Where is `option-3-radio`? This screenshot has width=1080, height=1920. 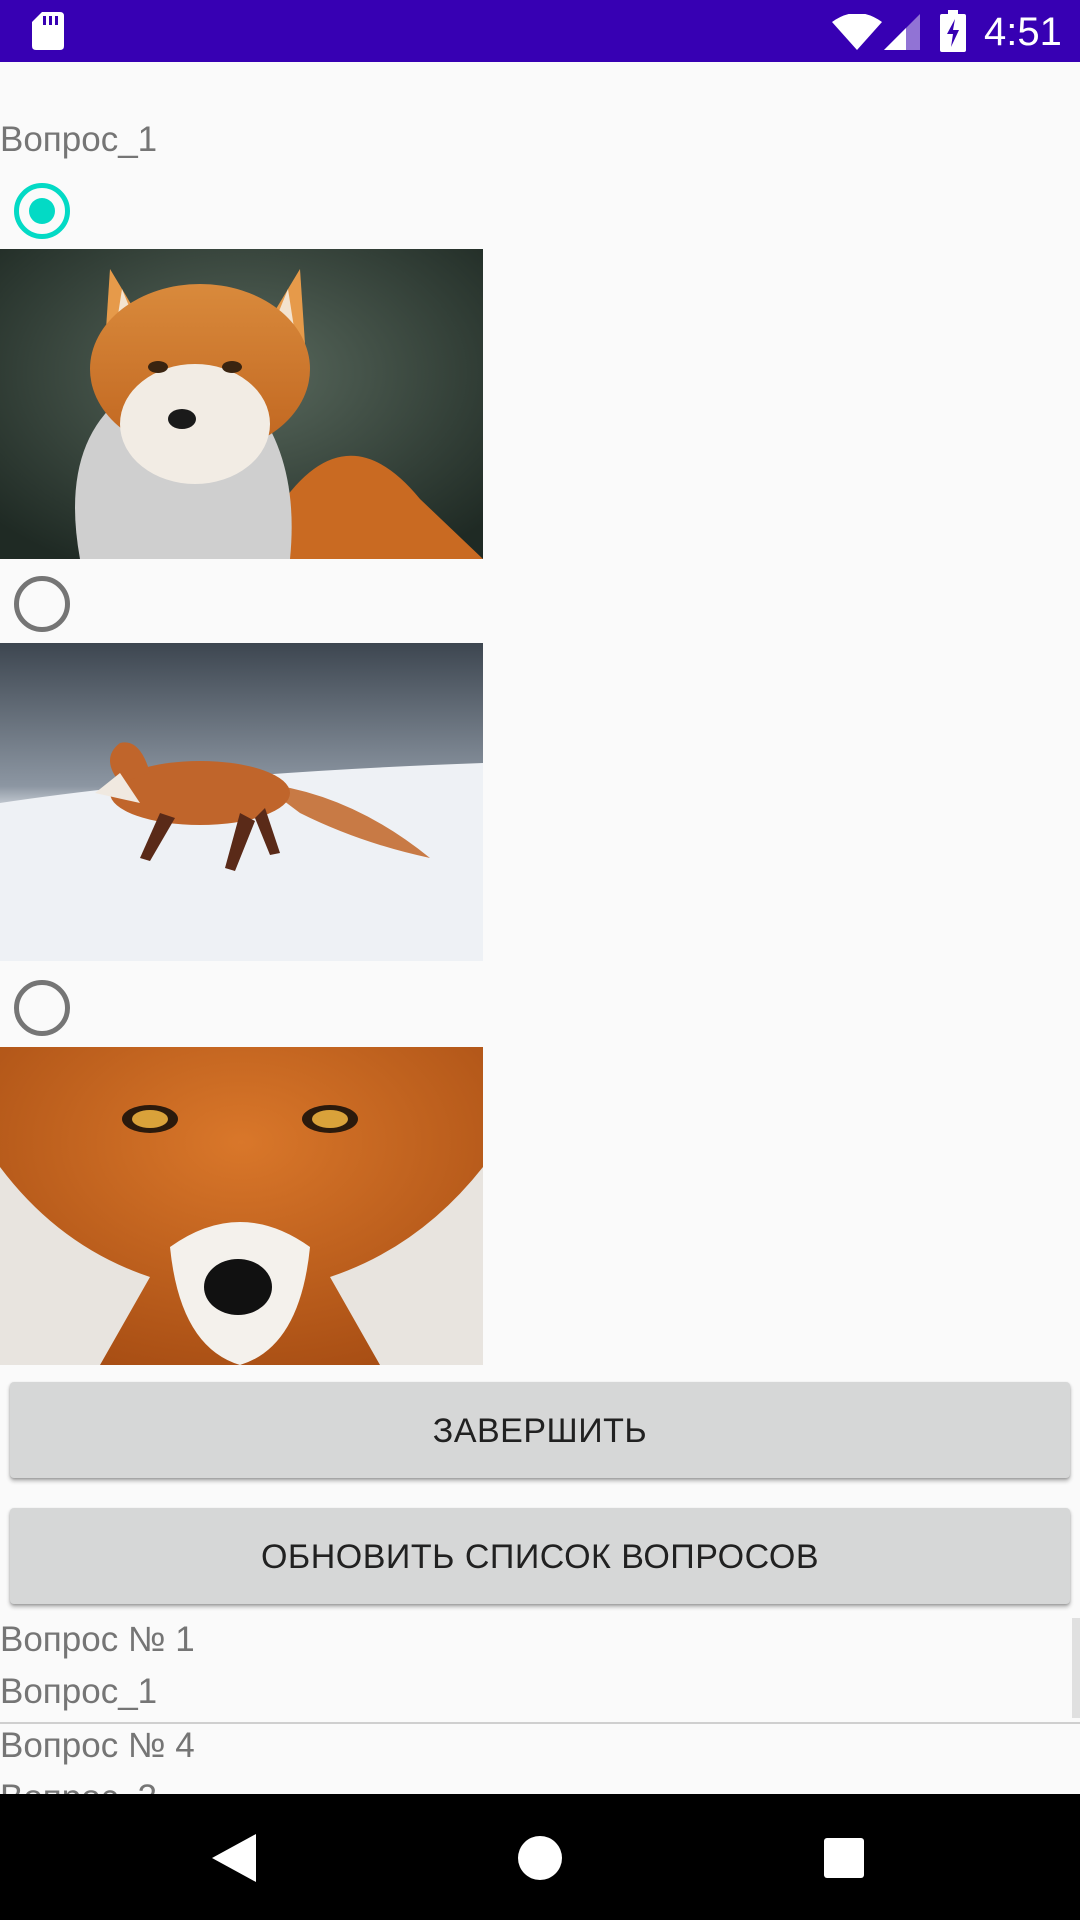 option-3-radio is located at coordinates (42, 1008).